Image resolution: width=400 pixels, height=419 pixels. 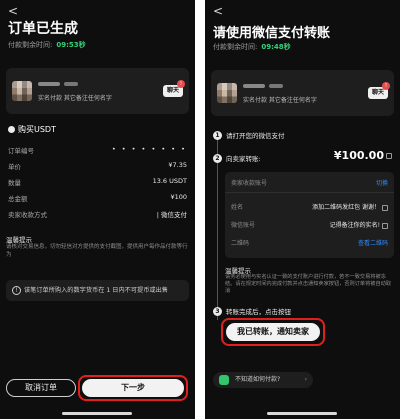 What do you see at coordinates (309, 206) in the screenshot?
I see `pay-card-row: 姓名 添加二维码发红包 谢谢！` at bounding box center [309, 206].